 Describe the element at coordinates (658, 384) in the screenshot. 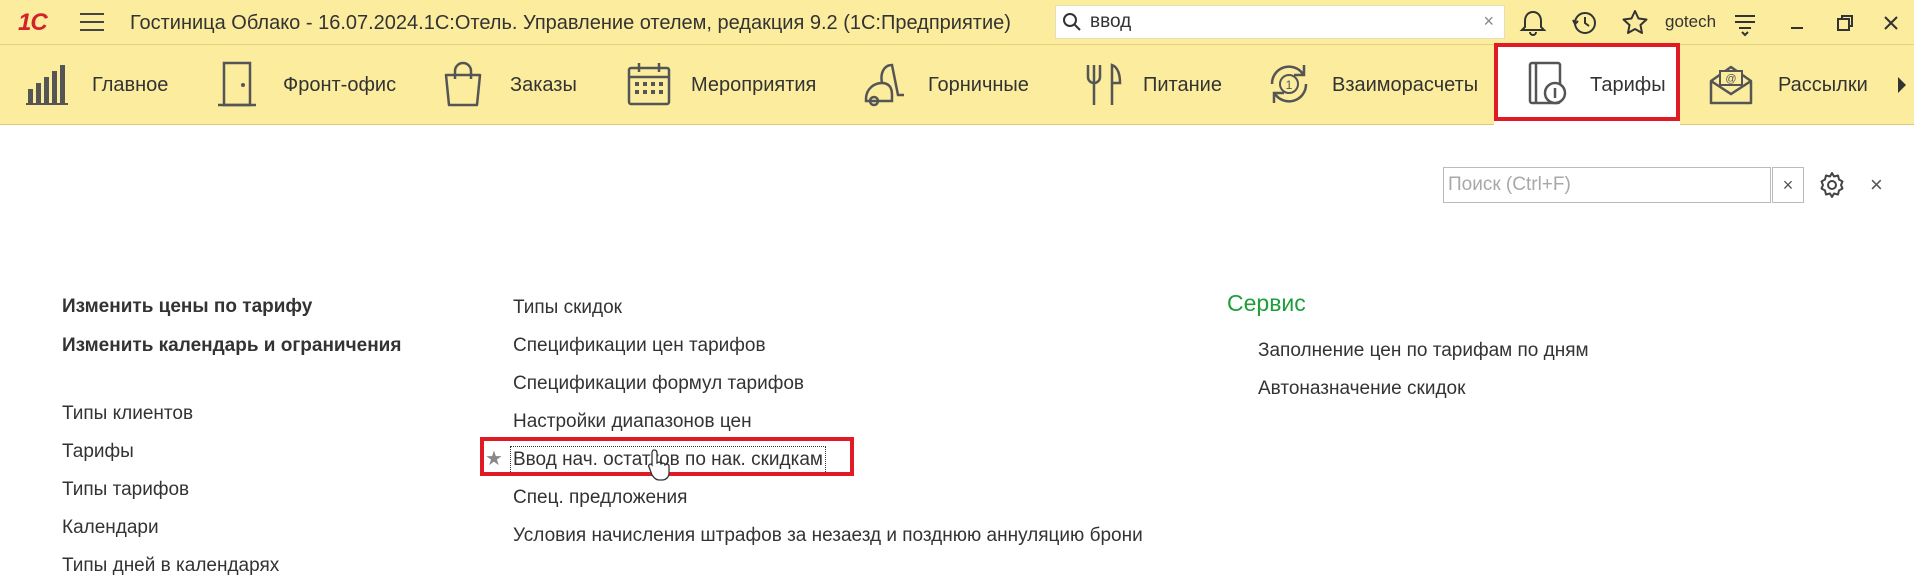

I see `link-tariff-formula-specs: Спецификации формул тарифов` at that location.